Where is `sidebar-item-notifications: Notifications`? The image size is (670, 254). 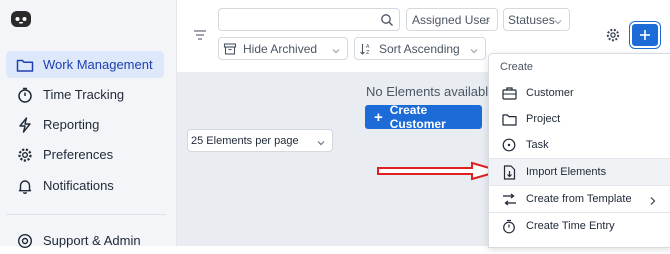
sidebar-item-notifications: Notifications is located at coordinates (85, 185).